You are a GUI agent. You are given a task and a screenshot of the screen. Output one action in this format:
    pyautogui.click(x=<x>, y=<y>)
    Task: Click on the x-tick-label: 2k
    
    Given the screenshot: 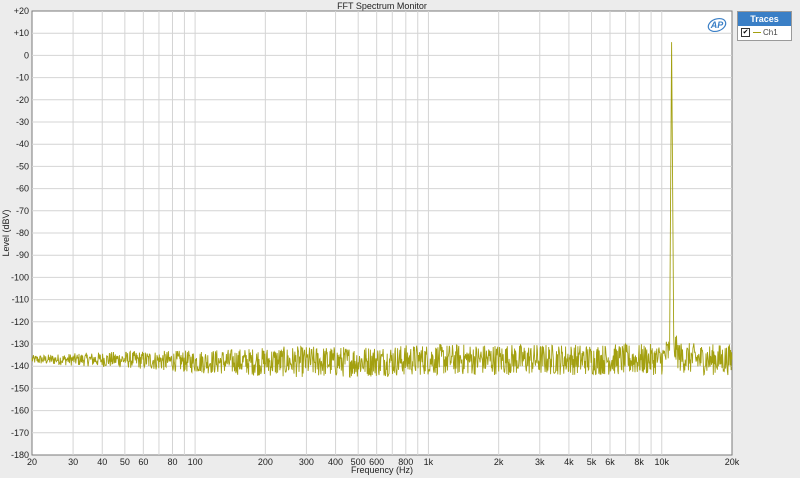 What is the action you would take?
    pyautogui.click(x=499, y=462)
    